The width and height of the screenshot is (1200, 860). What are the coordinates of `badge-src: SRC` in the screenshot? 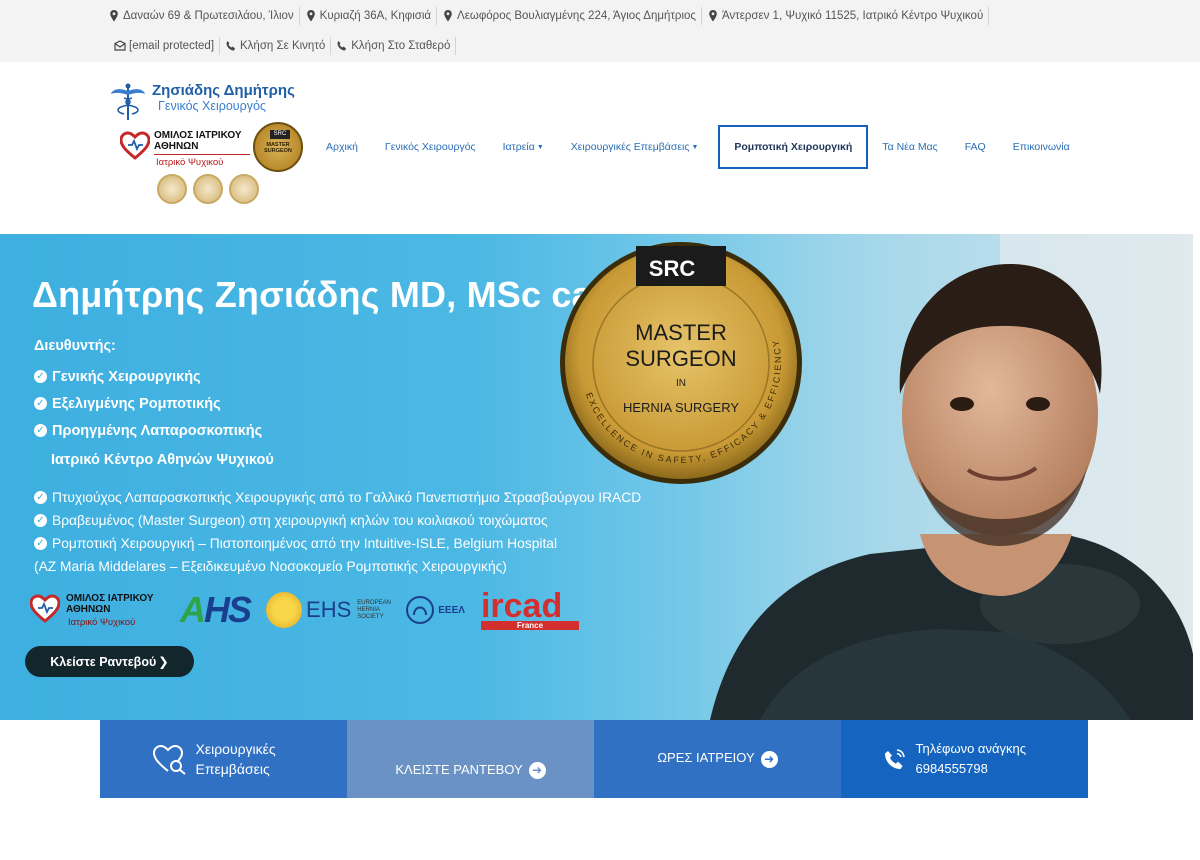 It's located at (280, 134).